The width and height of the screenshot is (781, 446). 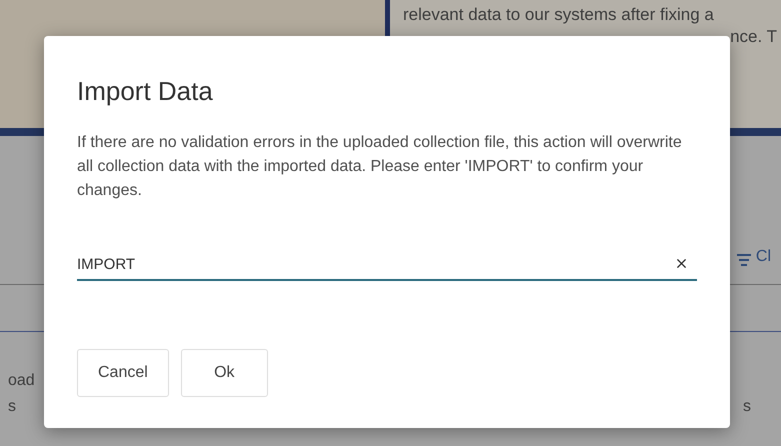 What do you see at coordinates (123, 373) in the screenshot?
I see `cancel-button: Cancel` at bounding box center [123, 373].